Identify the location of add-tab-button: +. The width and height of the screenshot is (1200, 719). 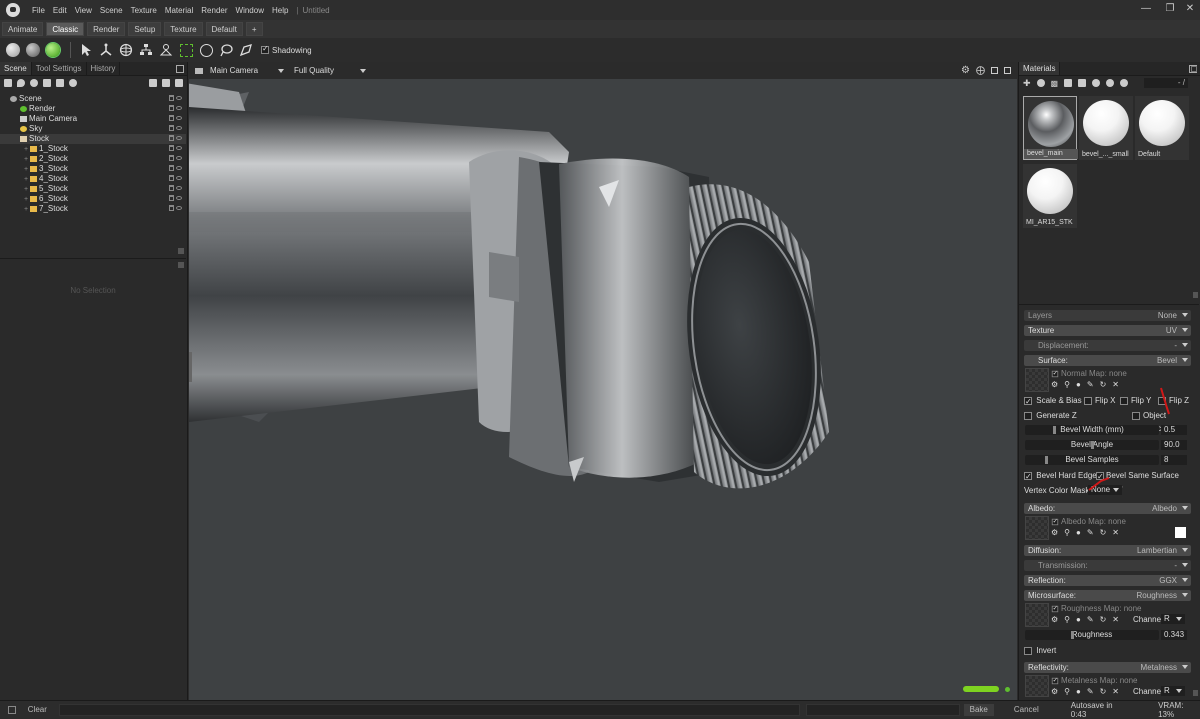
(254, 29).